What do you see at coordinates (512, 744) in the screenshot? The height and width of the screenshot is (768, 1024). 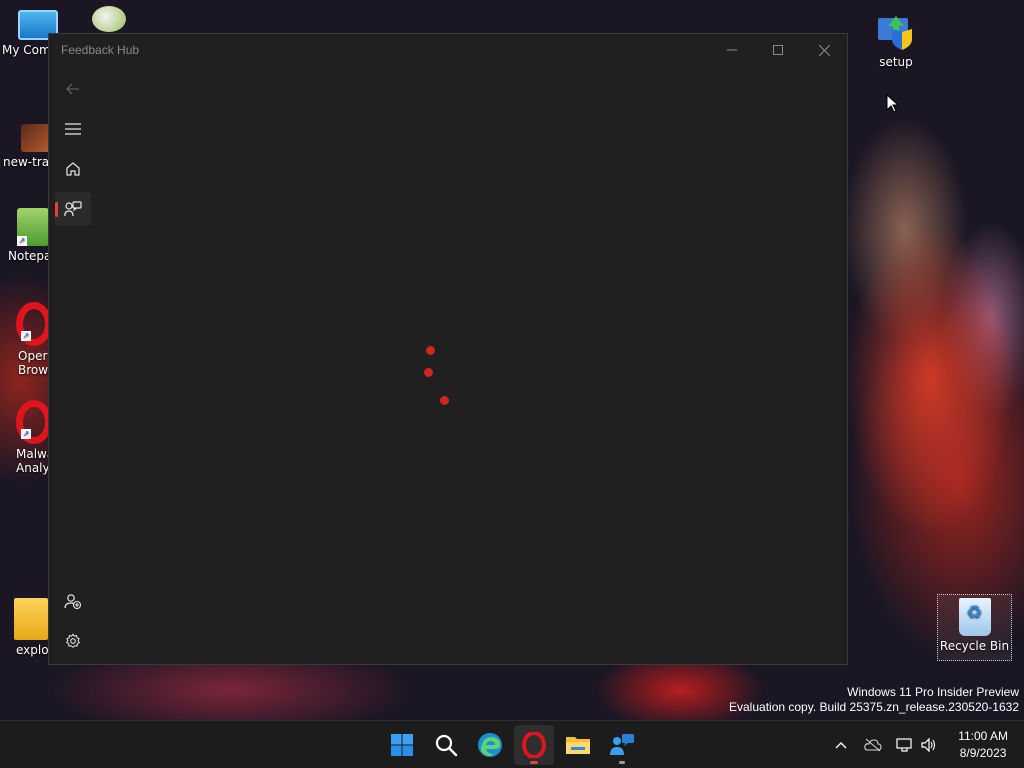 I see `taskbar: 11:00 AM 8/9/2023` at bounding box center [512, 744].